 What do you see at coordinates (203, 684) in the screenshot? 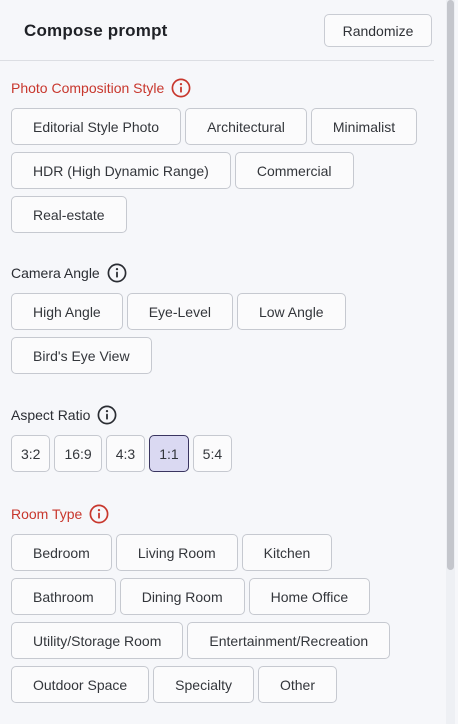
I see `option-specialty: Specialty` at bounding box center [203, 684].